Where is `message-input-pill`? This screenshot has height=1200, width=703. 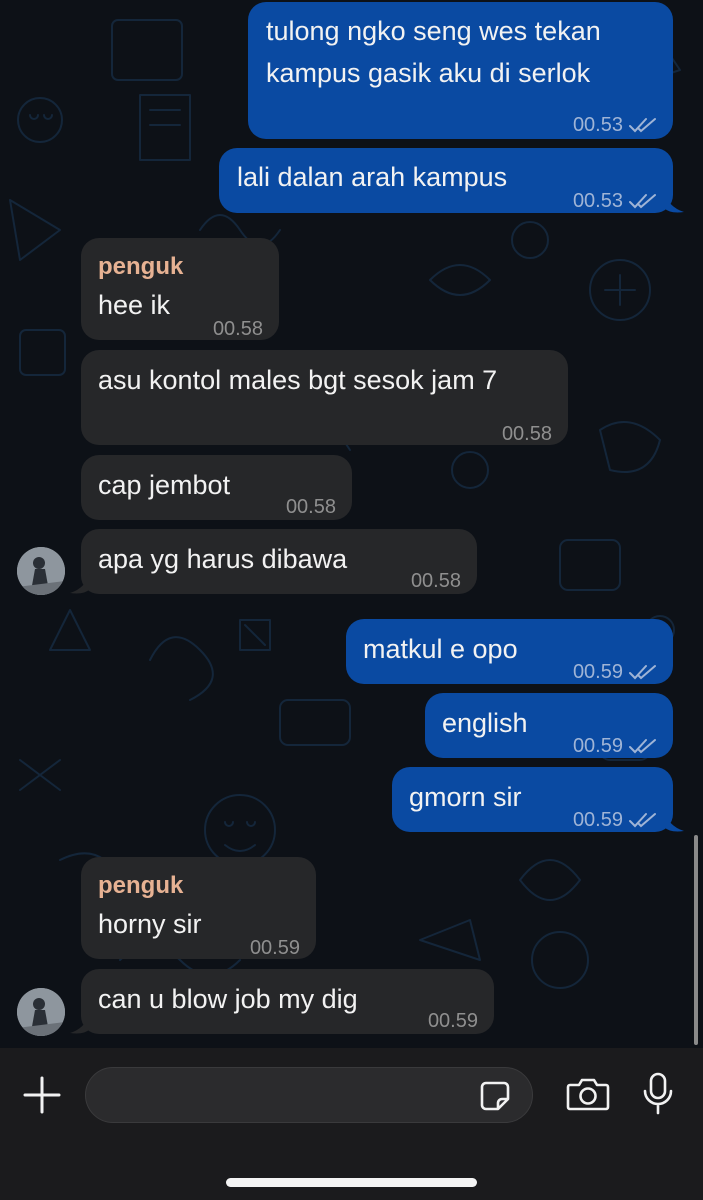
message-input-pill is located at coordinates (309, 1095).